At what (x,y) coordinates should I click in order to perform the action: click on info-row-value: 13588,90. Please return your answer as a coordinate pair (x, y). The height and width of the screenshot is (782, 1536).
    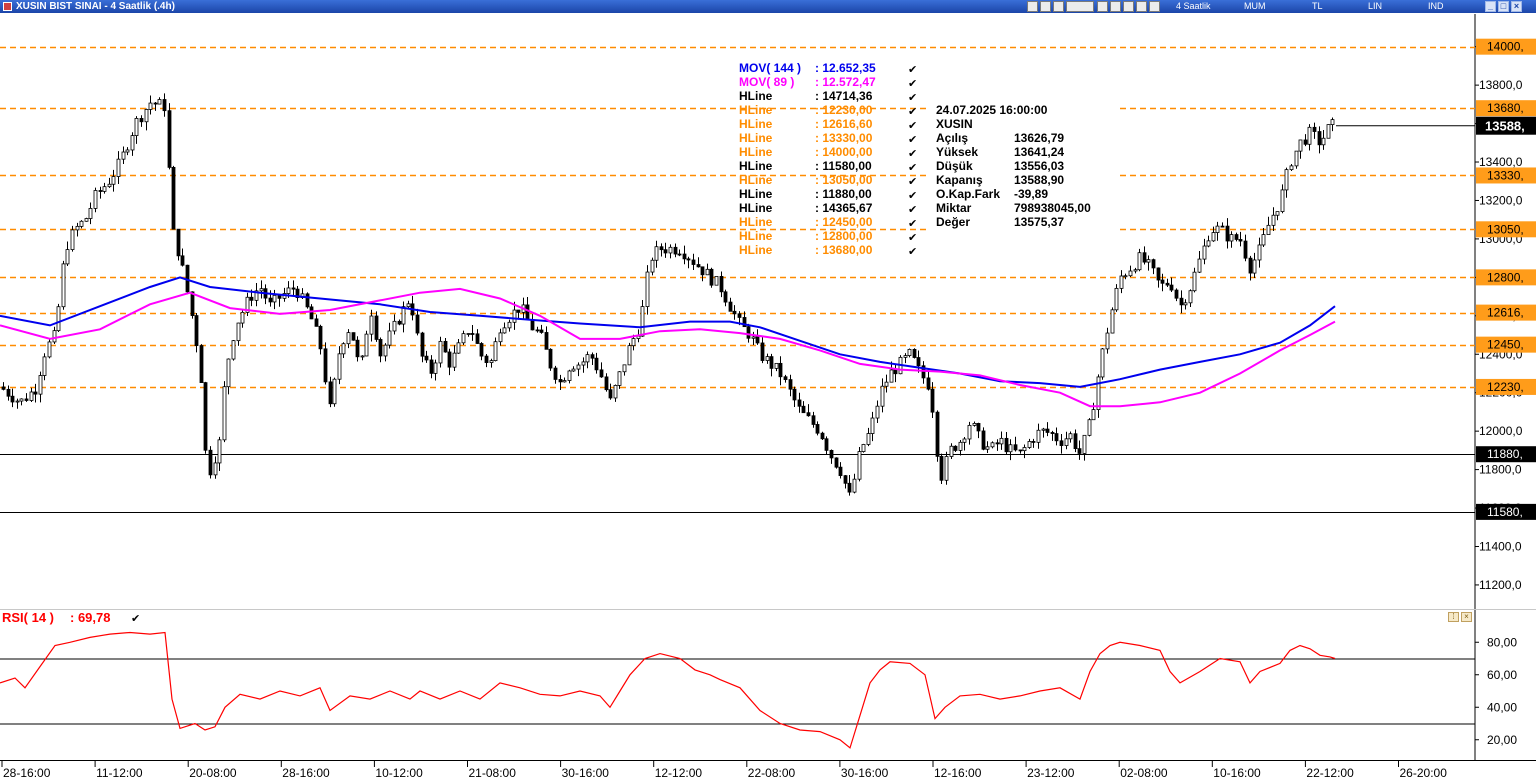
    Looking at the image, I should click on (1039, 180).